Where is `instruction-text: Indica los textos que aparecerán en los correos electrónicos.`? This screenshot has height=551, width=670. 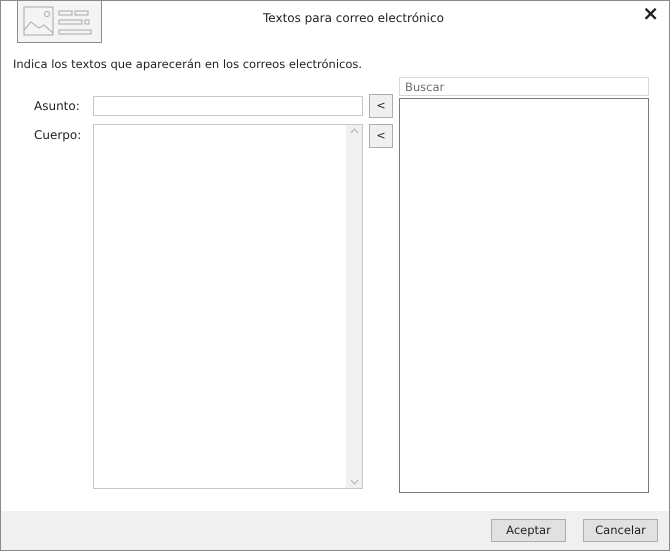
instruction-text: Indica los textos que aparecerán en los correos electrónicos. is located at coordinates (188, 64).